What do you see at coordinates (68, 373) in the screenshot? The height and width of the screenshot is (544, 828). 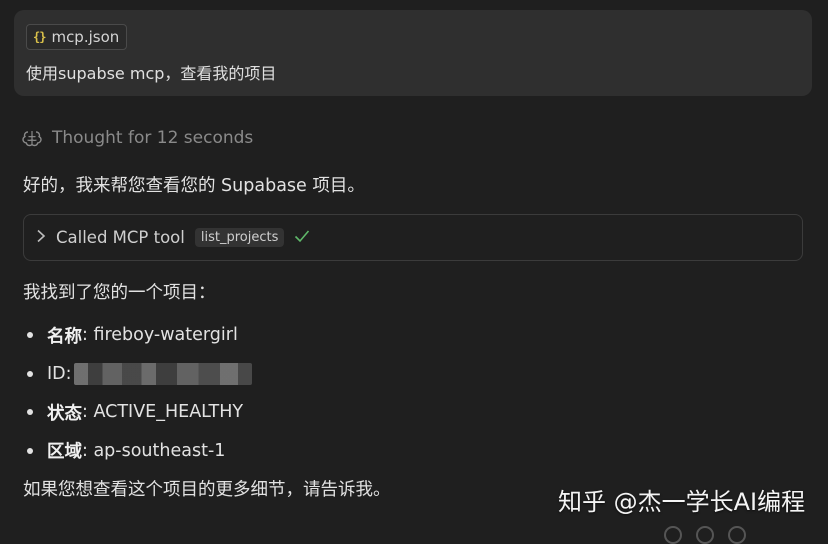 I see `detail-value: :` at bounding box center [68, 373].